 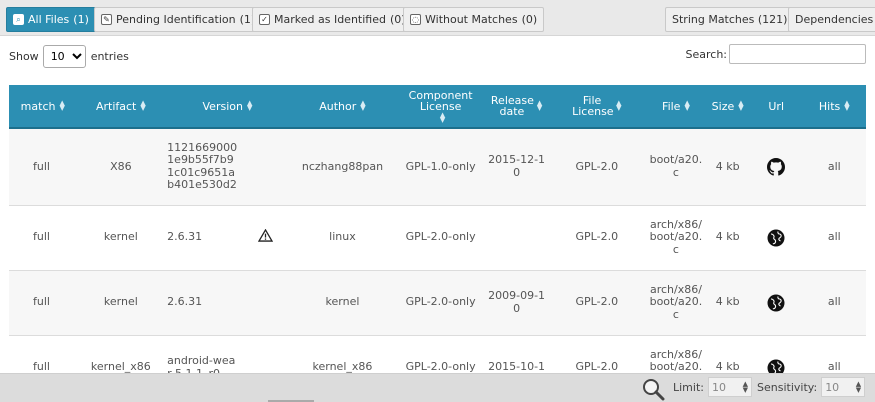 I want to click on col-release-date-header: Release date▲ ▼, so click(x=517, y=107).